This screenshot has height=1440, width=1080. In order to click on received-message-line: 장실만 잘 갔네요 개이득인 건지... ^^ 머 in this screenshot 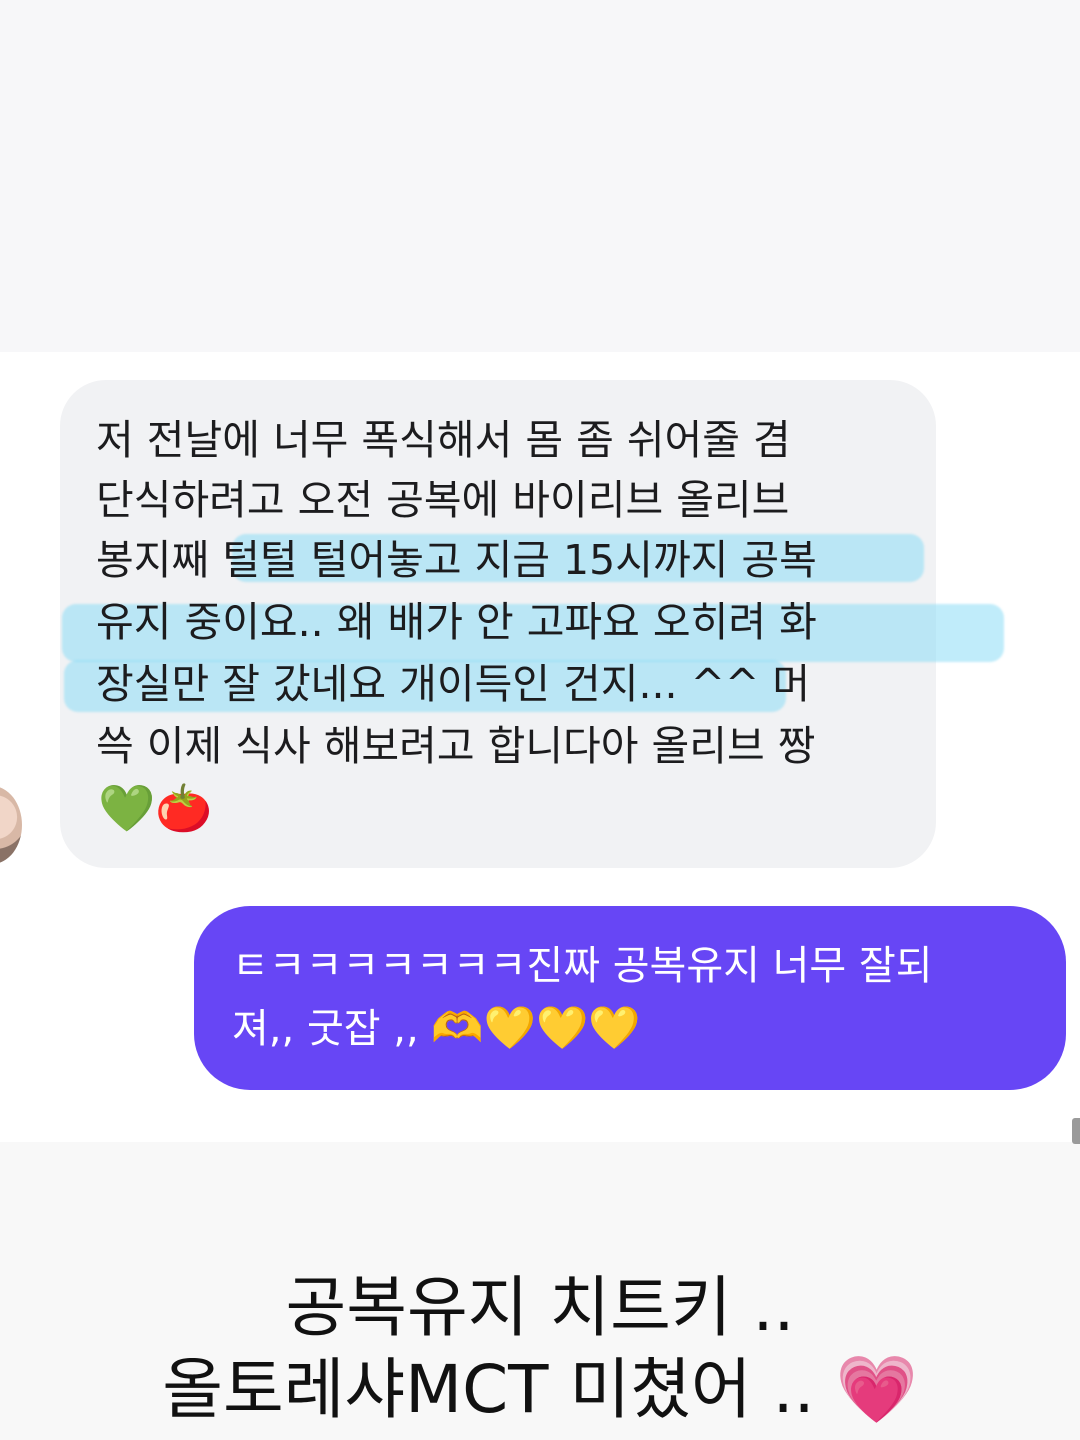, I will do `click(453, 684)`.